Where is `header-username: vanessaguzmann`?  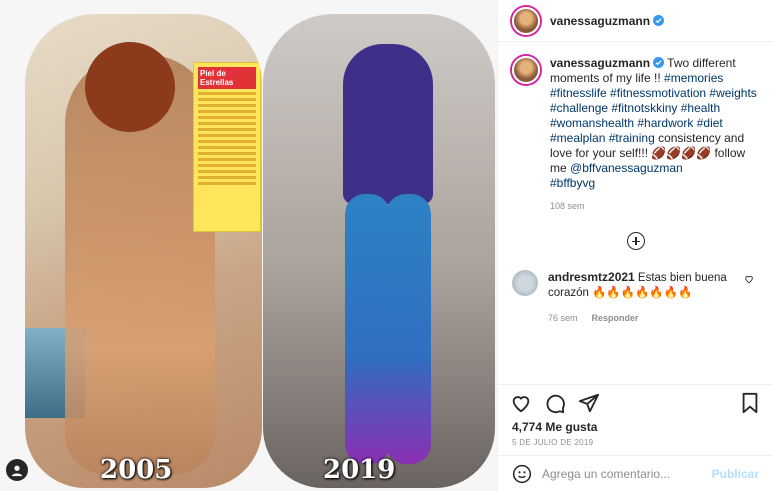 header-username: vanessaguzmann is located at coordinates (600, 21).